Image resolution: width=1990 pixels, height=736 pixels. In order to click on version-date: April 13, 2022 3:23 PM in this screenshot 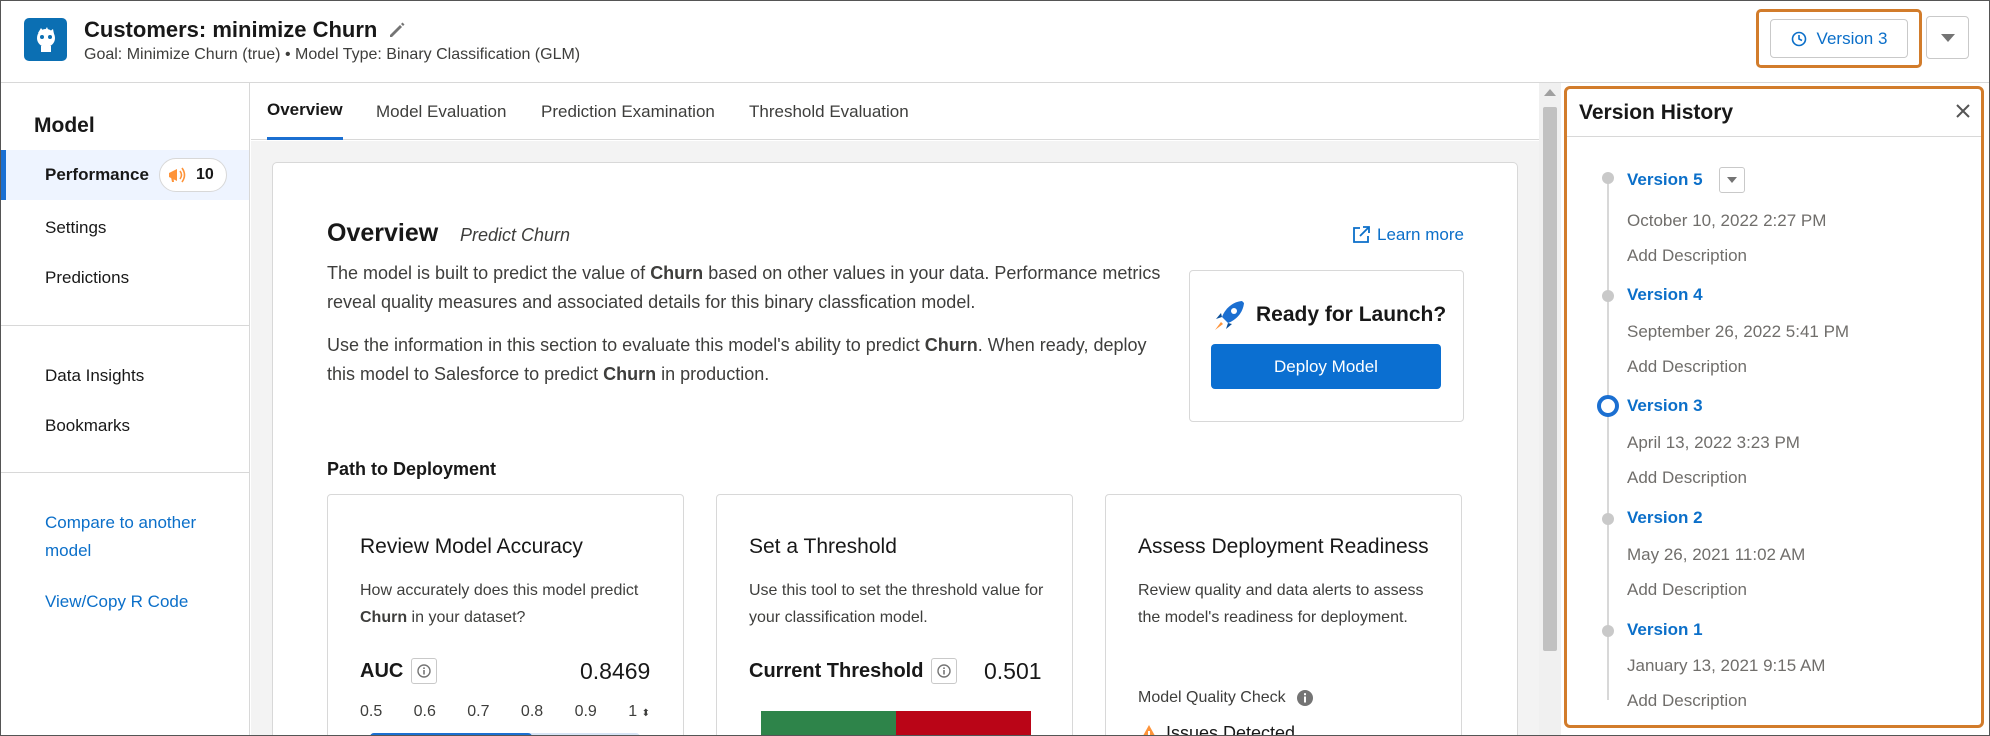, I will do `click(1713, 442)`.